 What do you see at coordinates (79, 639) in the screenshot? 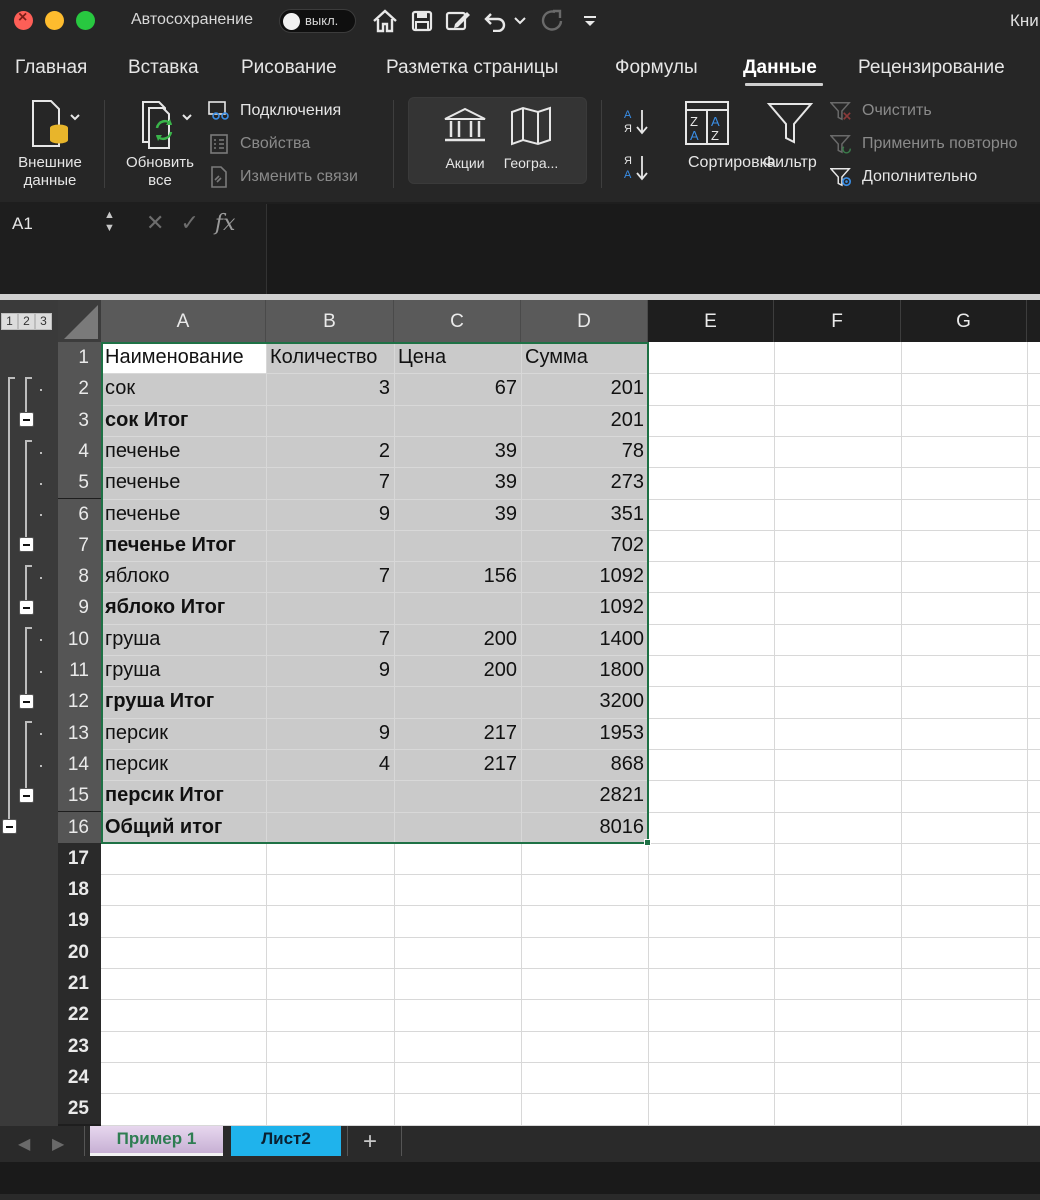
I see `row-header: 10` at bounding box center [79, 639].